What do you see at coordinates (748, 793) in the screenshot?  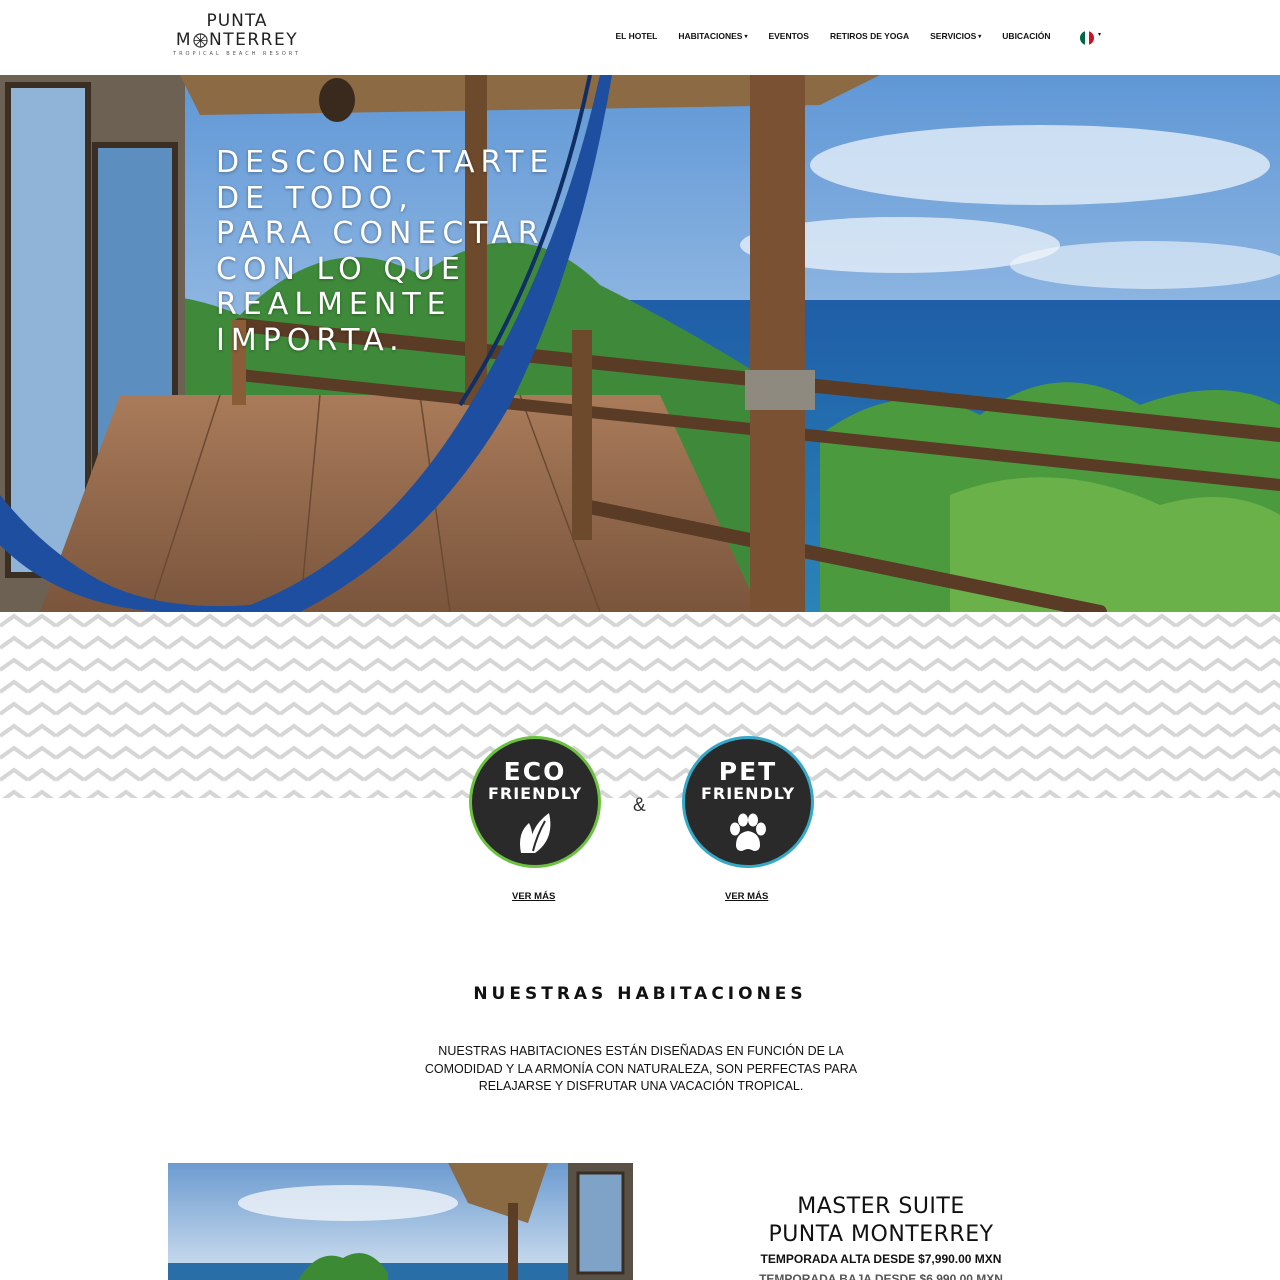 I see `badge-pet-subtitle: FRIENDLY` at bounding box center [748, 793].